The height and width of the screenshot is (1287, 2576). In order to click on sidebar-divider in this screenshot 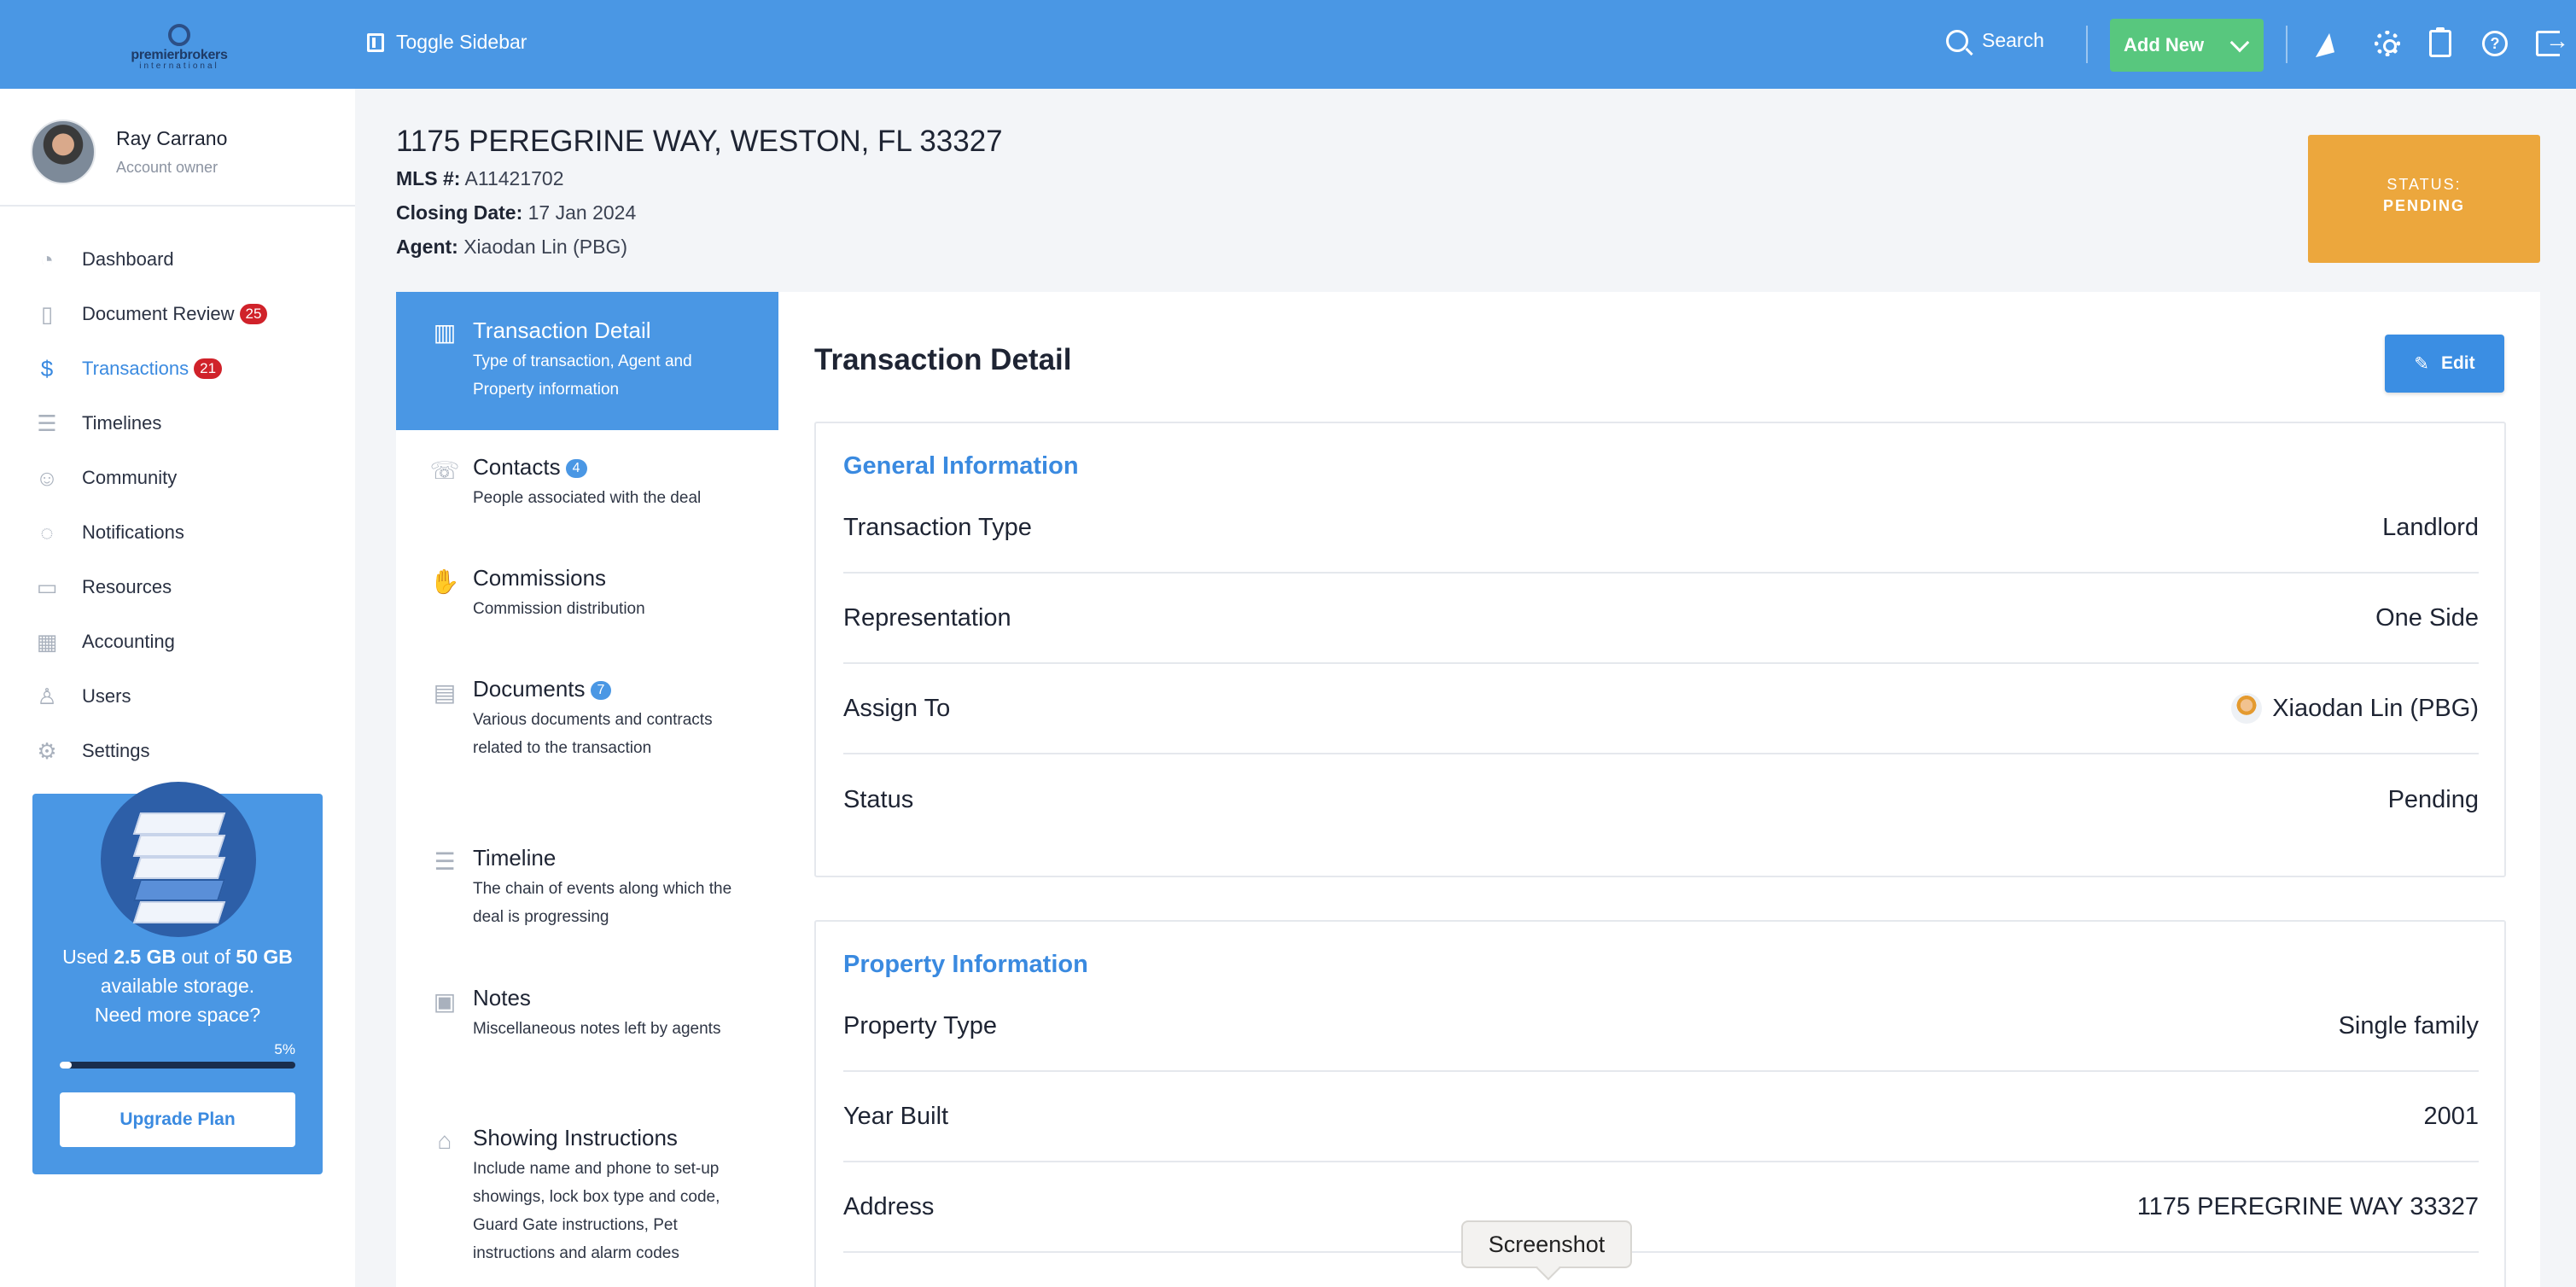, I will do `click(177, 206)`.